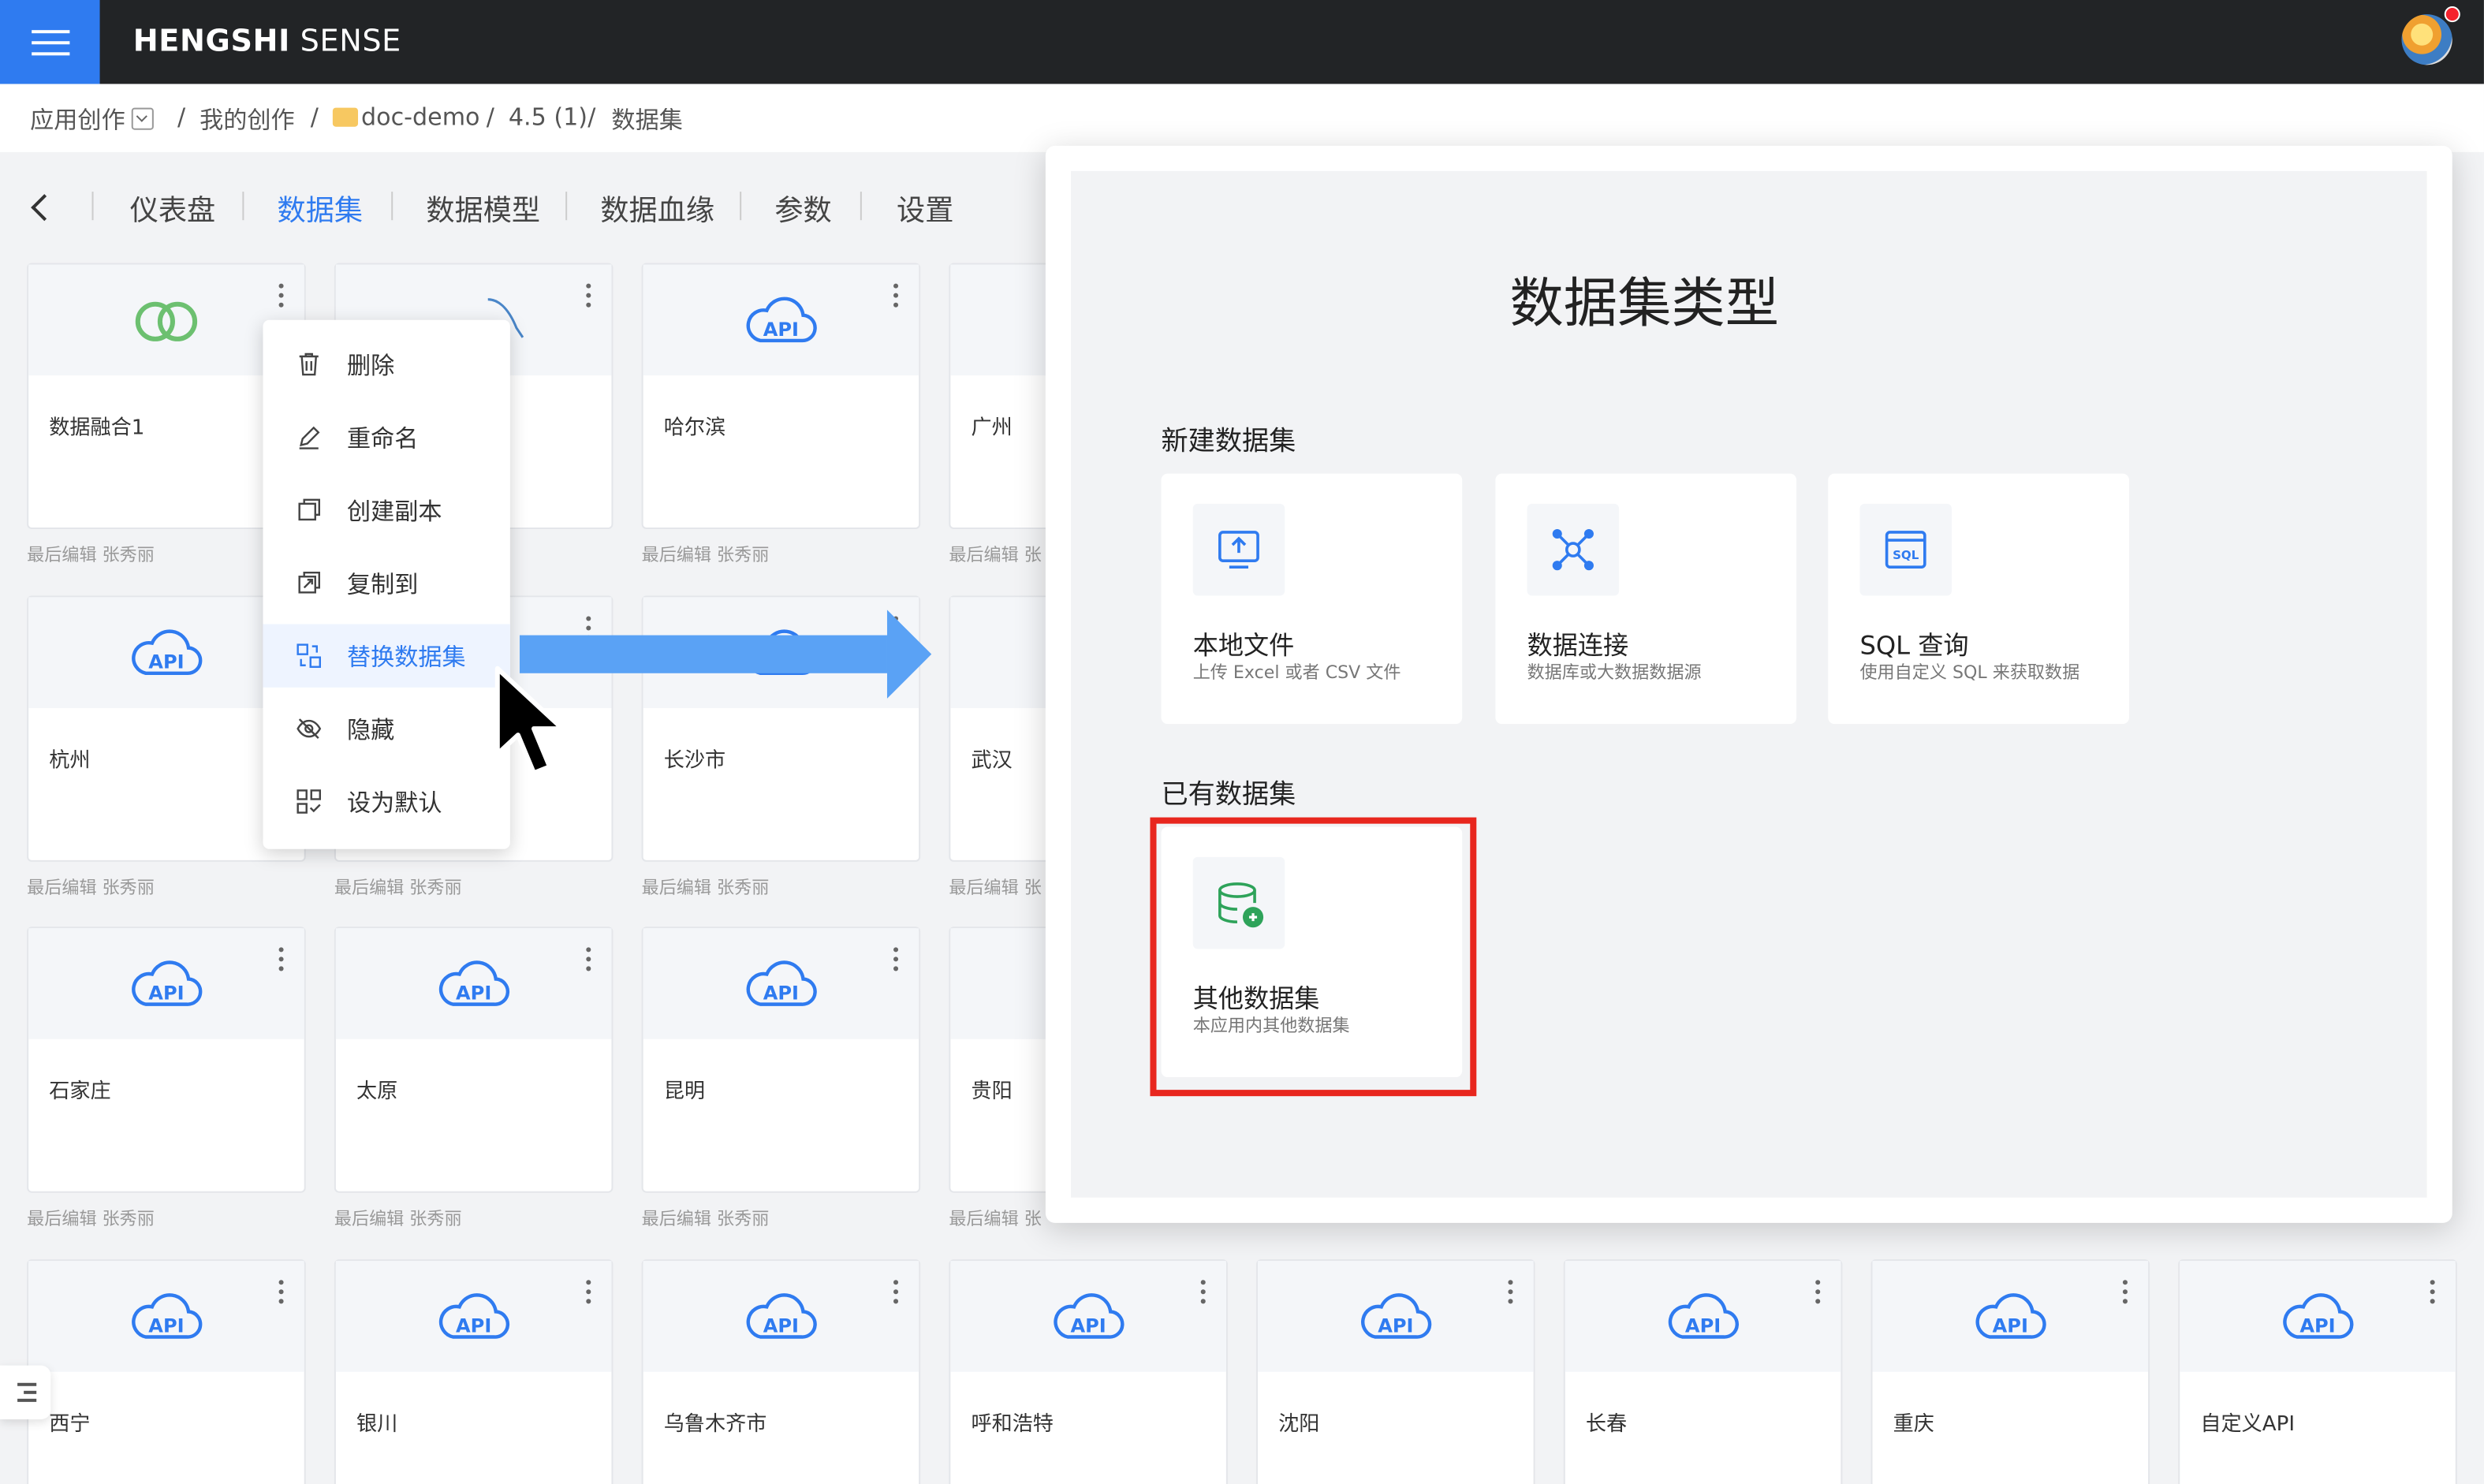  What do you see at coordinates (320, 208) in the screenshot?
I see `tab-datasets: 数据集` at bounding box center [320, 208].